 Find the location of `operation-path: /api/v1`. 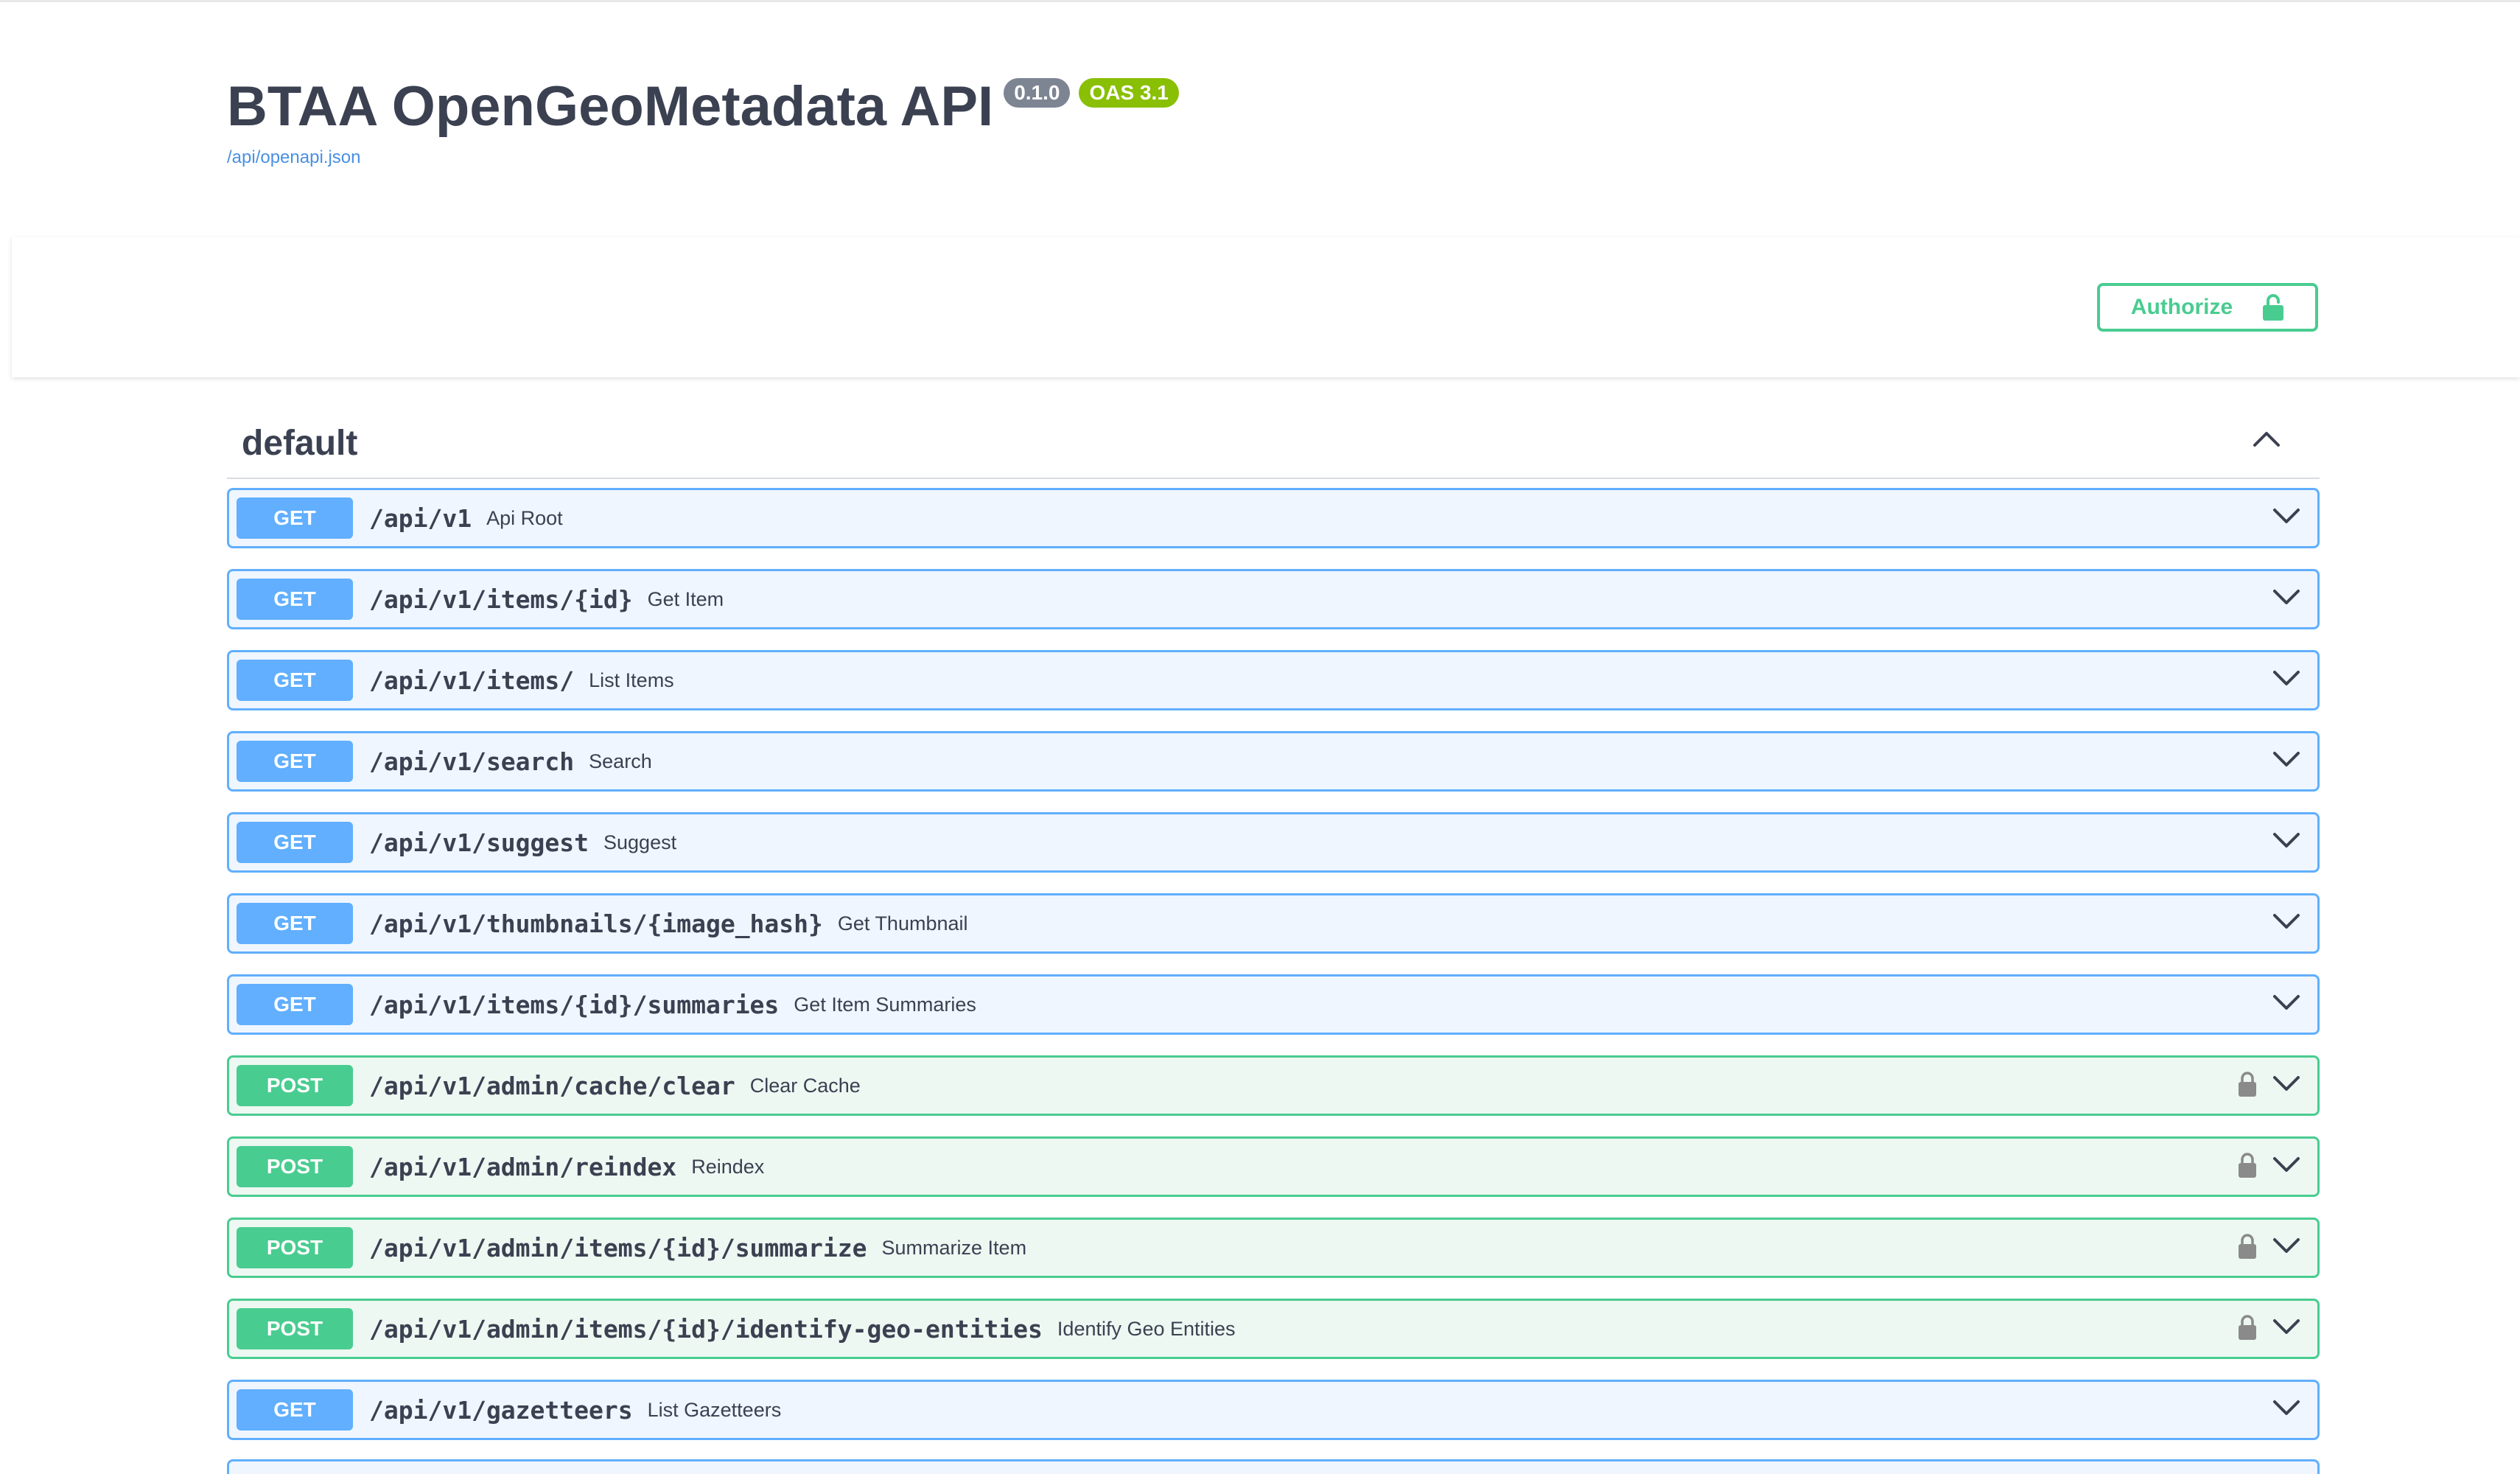

operation-path: /api/v1 is located at coordinates (420, 518).